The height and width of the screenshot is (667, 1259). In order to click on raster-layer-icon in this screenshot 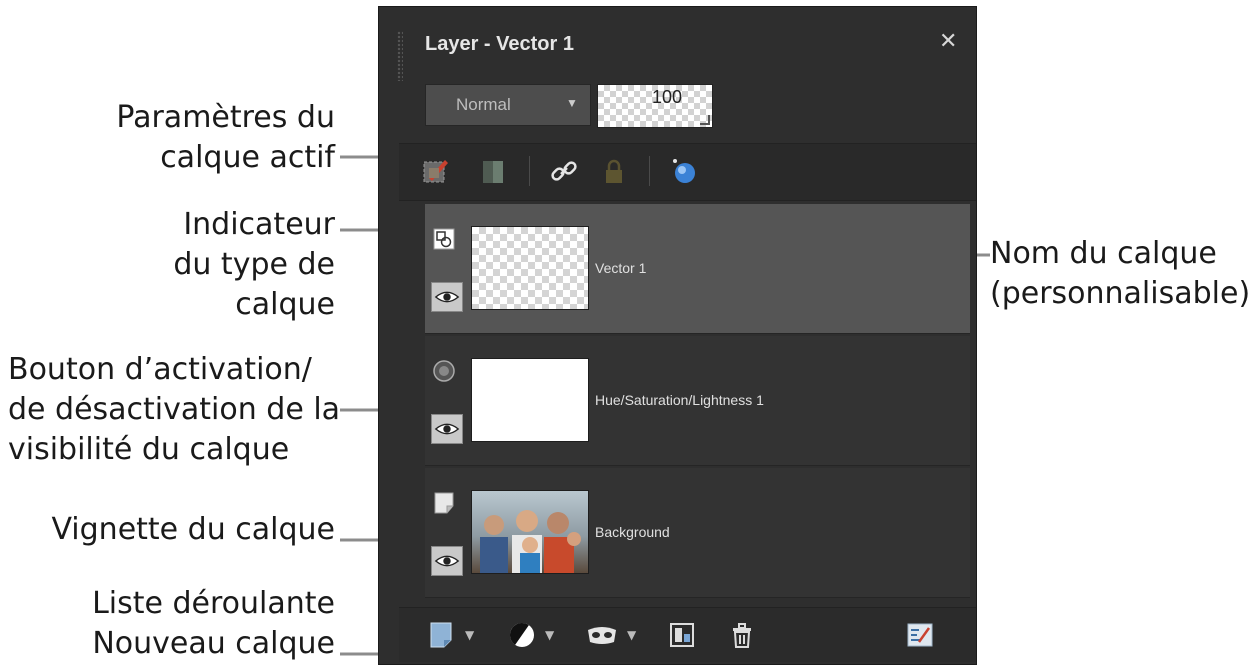, I will do `click(444, 503)`.